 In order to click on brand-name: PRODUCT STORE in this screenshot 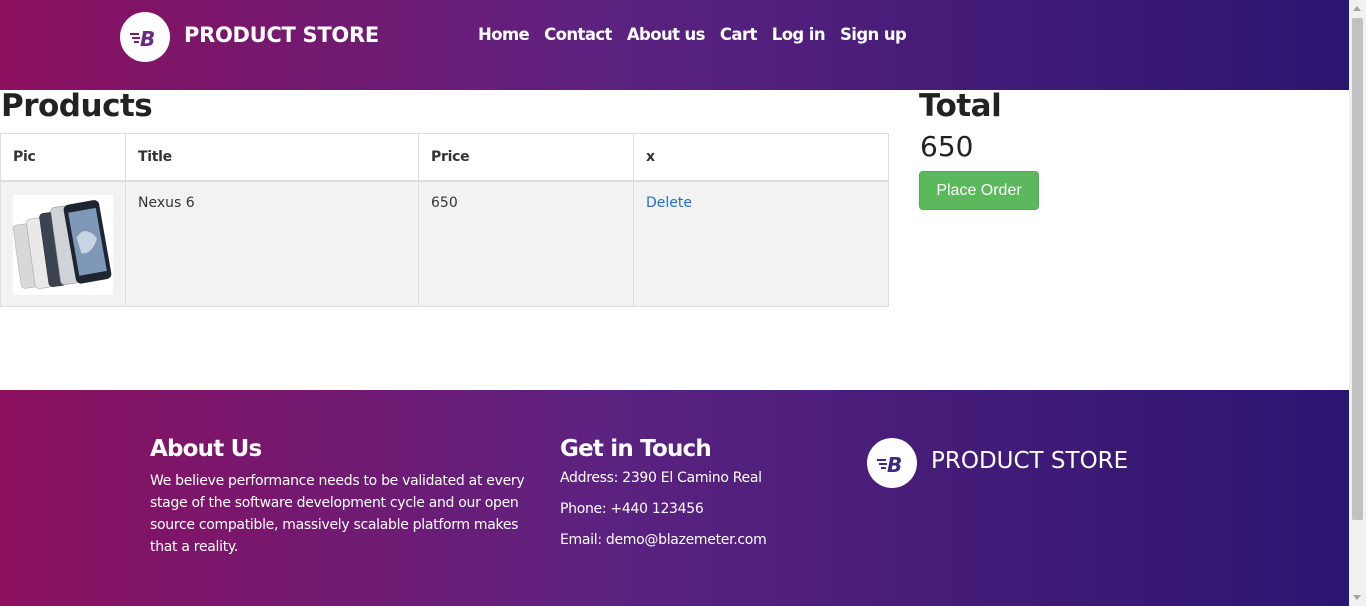, I will do `click(281, 35)`.